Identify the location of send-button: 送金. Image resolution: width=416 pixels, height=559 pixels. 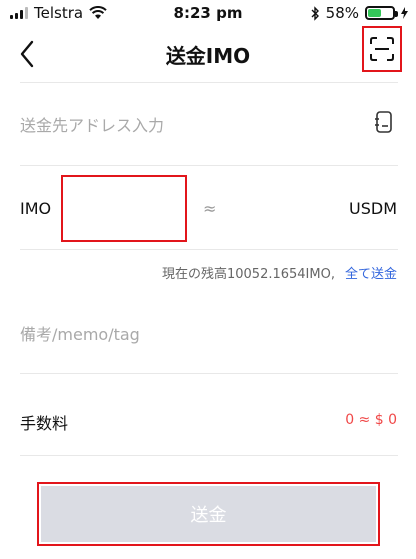
(208, 514).